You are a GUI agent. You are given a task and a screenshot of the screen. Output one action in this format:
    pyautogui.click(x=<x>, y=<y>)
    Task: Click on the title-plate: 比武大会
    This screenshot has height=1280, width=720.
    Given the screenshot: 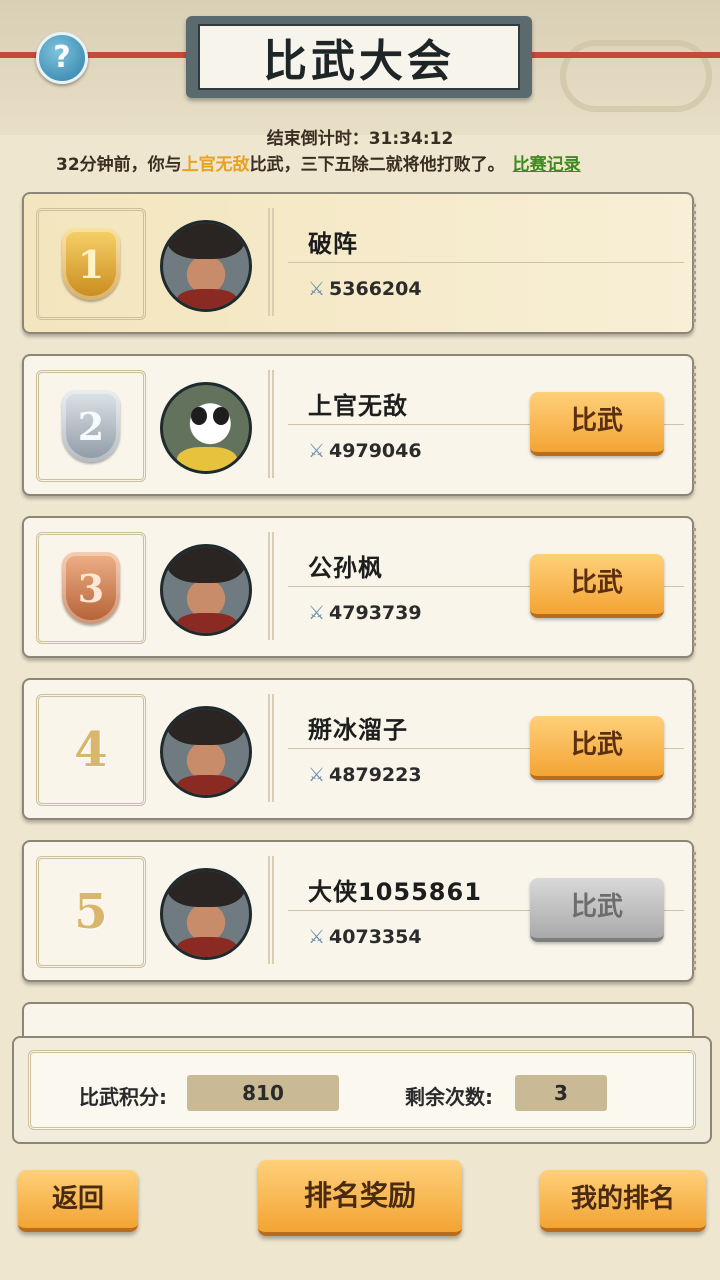 What is the action you would take?
    pyautogui.click(x=359, y=57)
    